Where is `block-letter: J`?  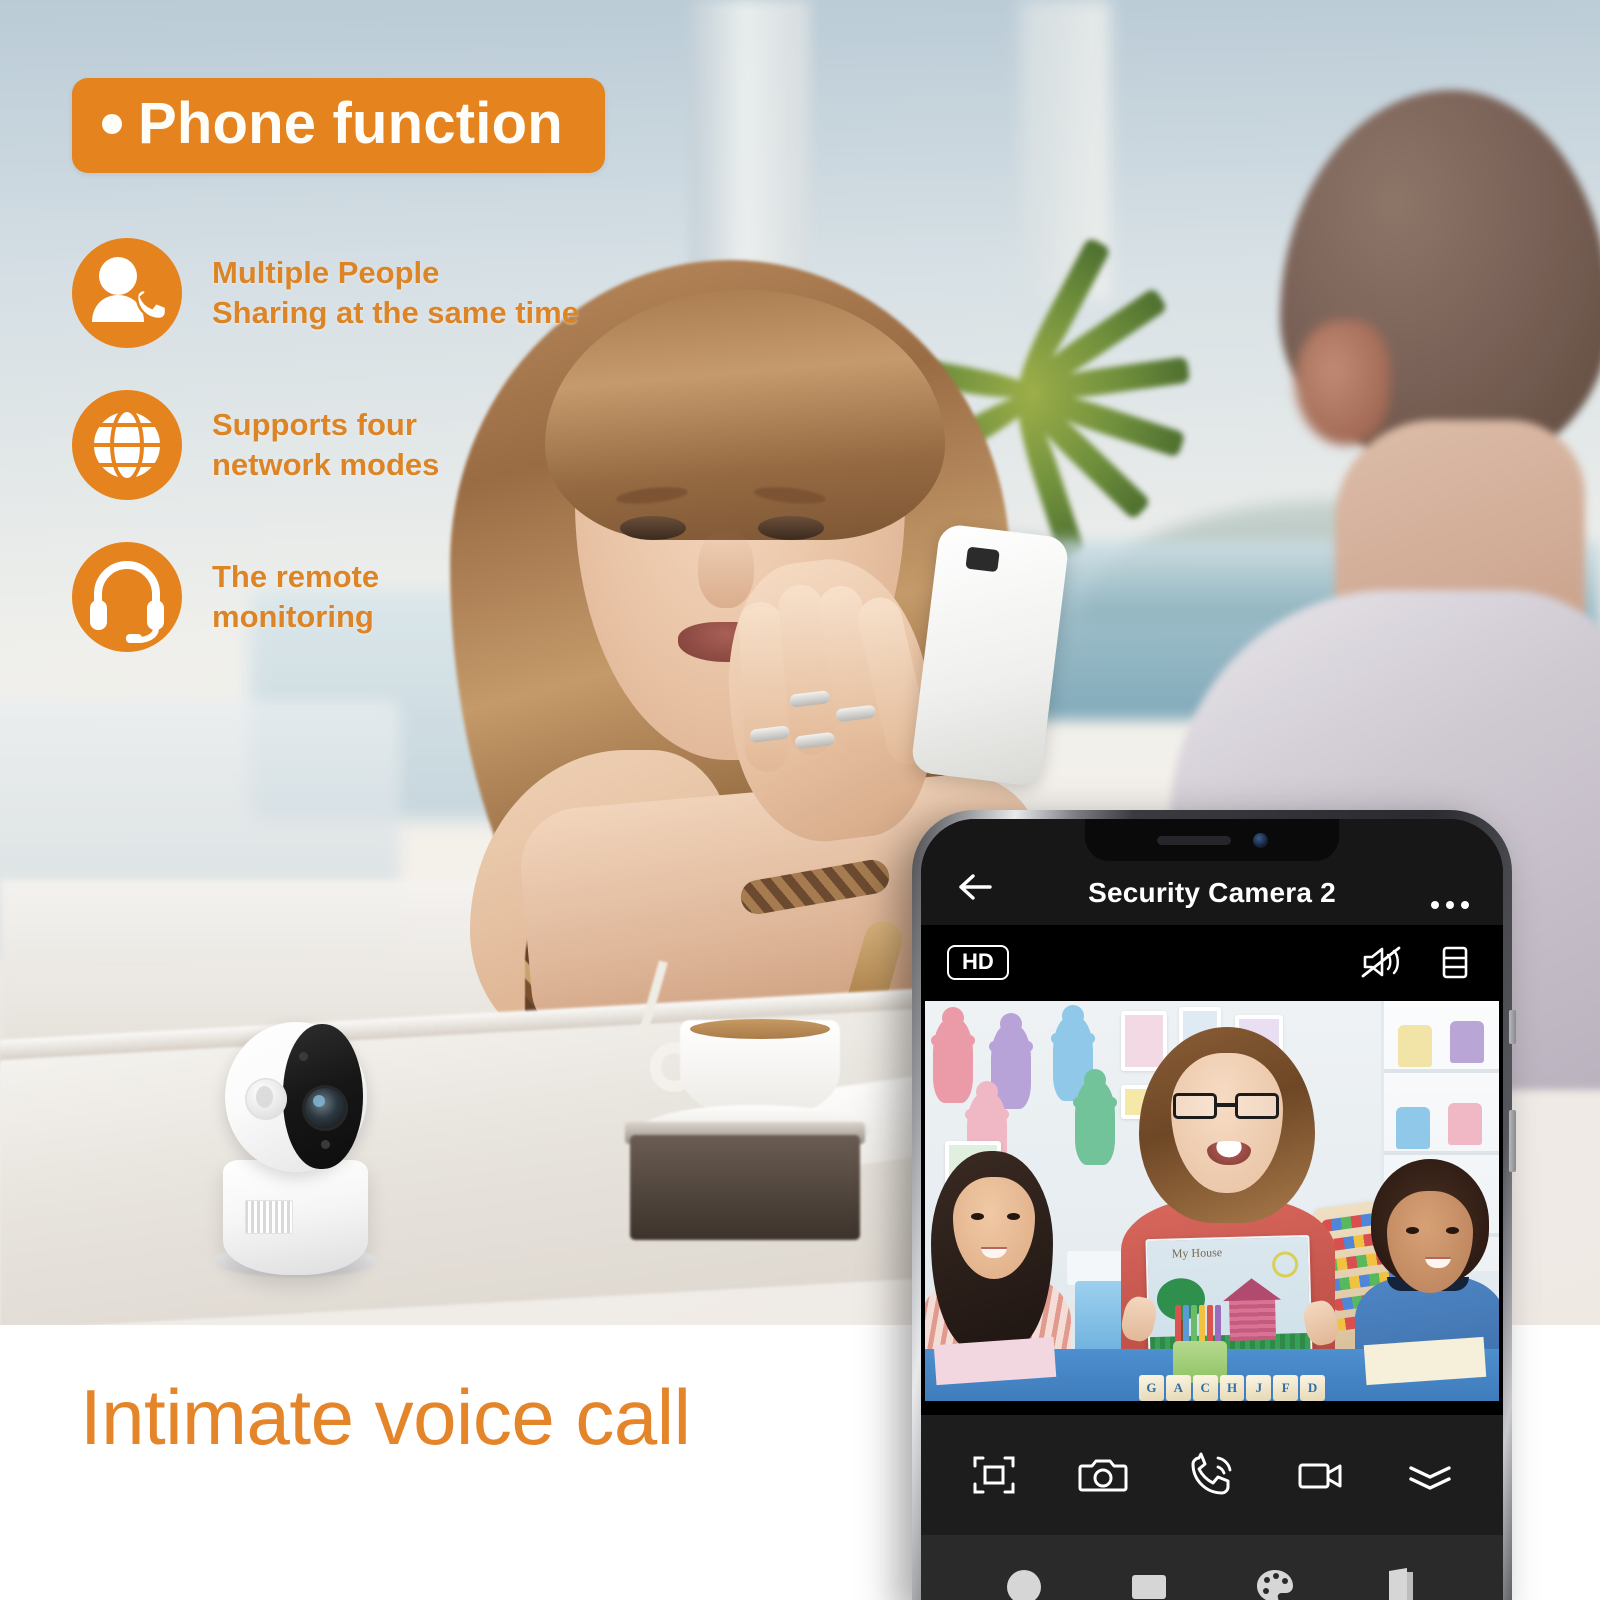 block-letter: J is located at coordinates (1259, 1388).